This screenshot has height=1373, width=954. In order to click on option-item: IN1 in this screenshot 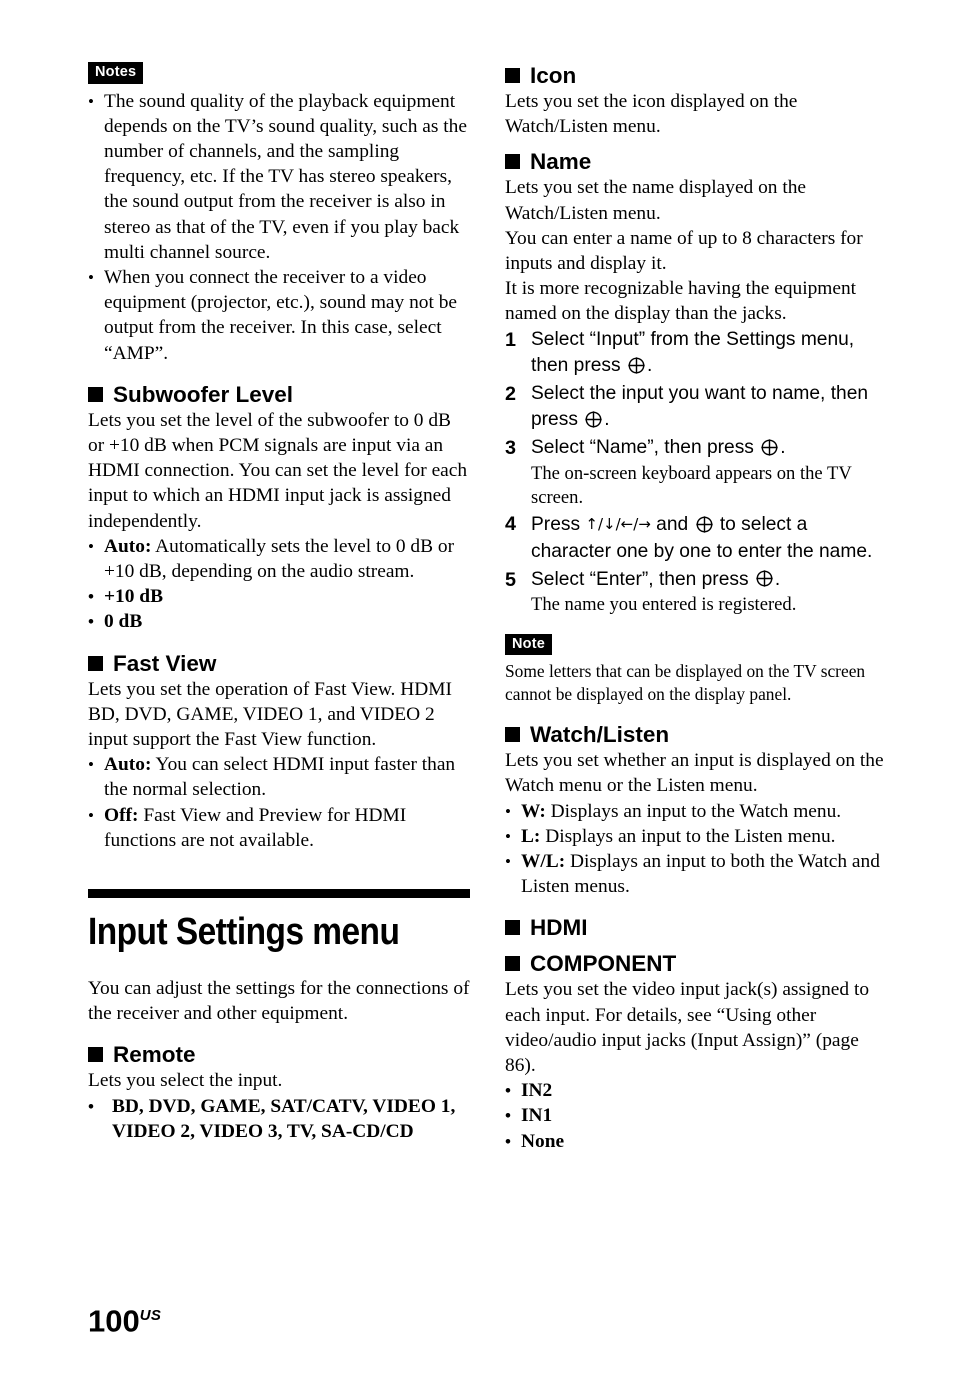, I will do `click(696, 1115)`.